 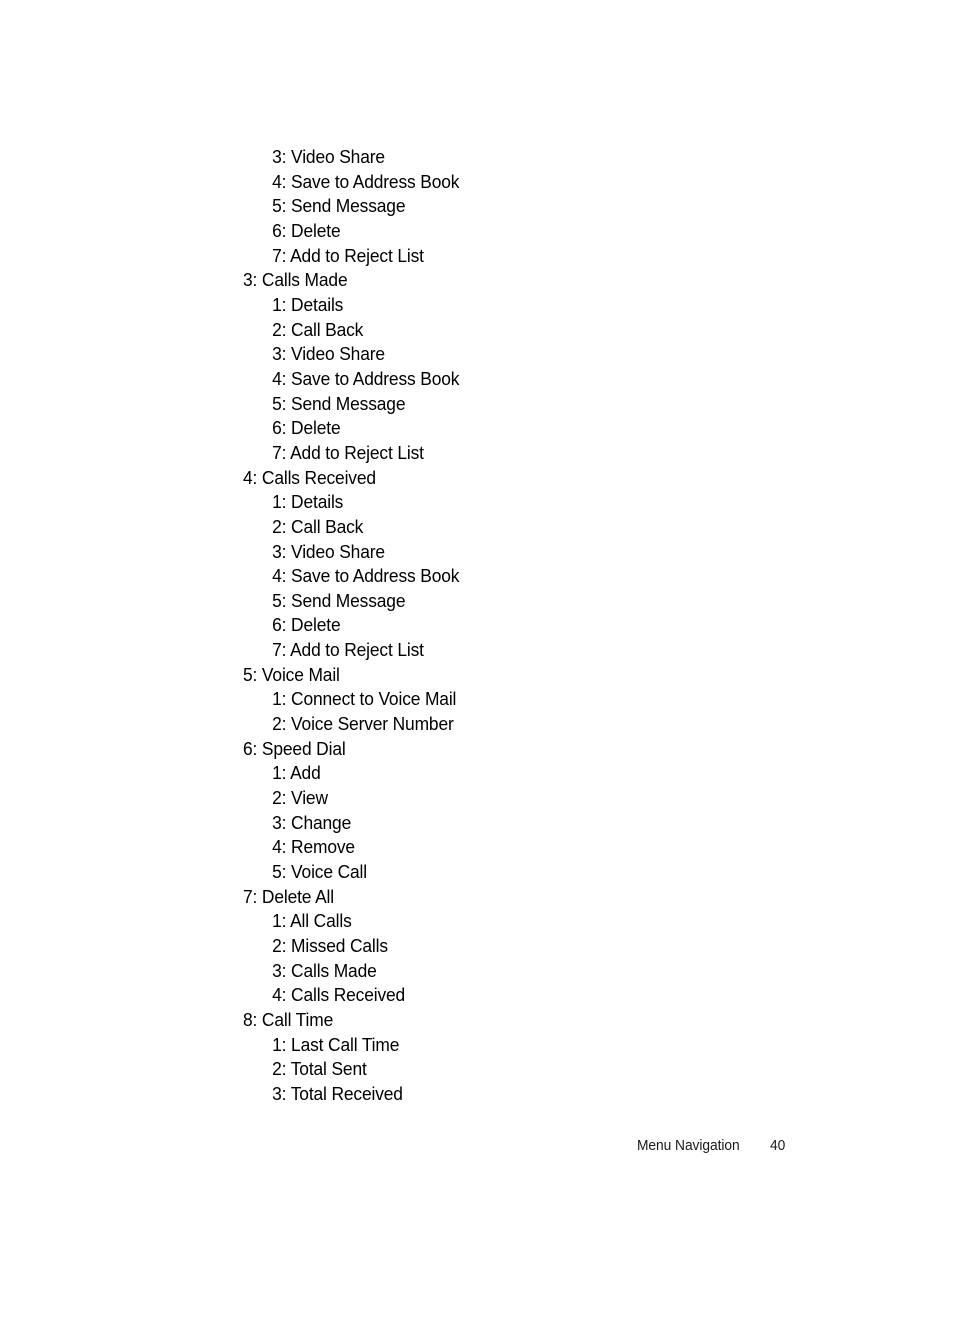 I want to click on menu-item: 4: Remove, so click(x=313, y=847).